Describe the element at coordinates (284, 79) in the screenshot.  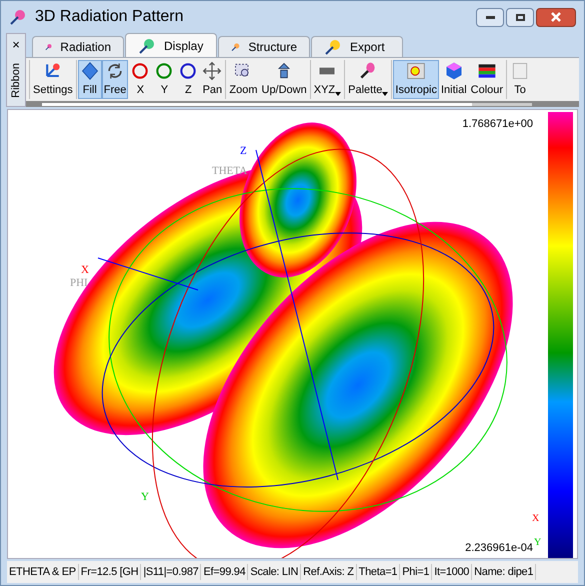
I see `toolbar-button: Up/Down` at that location.